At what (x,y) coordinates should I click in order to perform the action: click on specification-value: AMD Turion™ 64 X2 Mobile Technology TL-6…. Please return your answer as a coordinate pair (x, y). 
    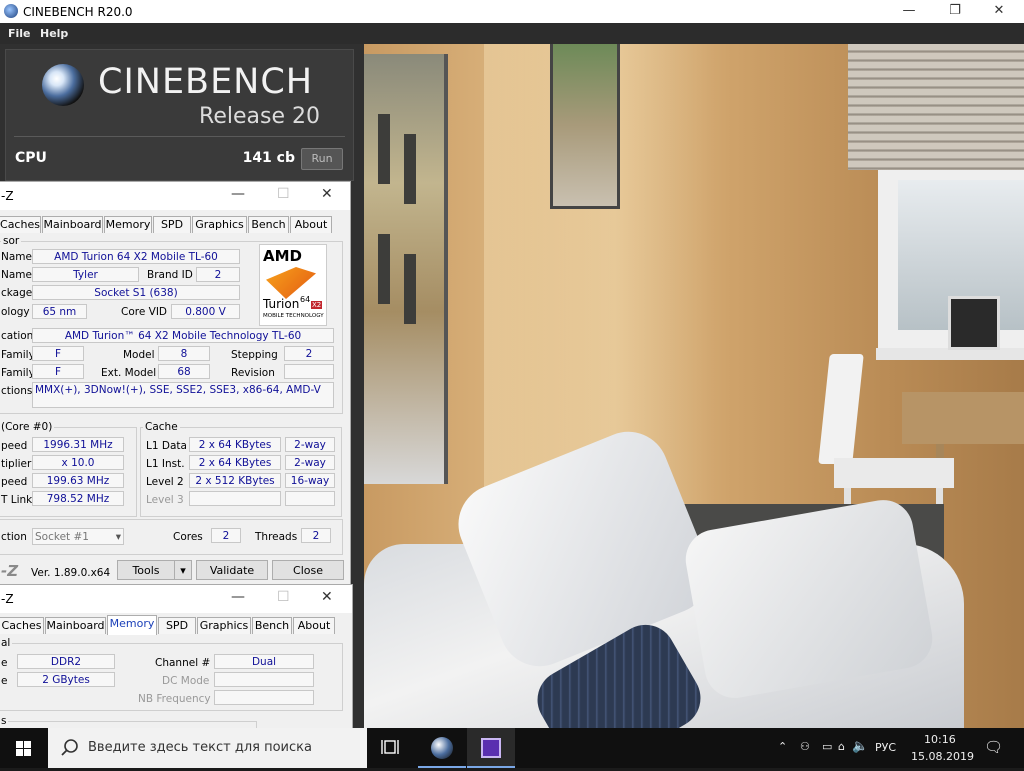
    Looking at the image, I should click on (183, 335).